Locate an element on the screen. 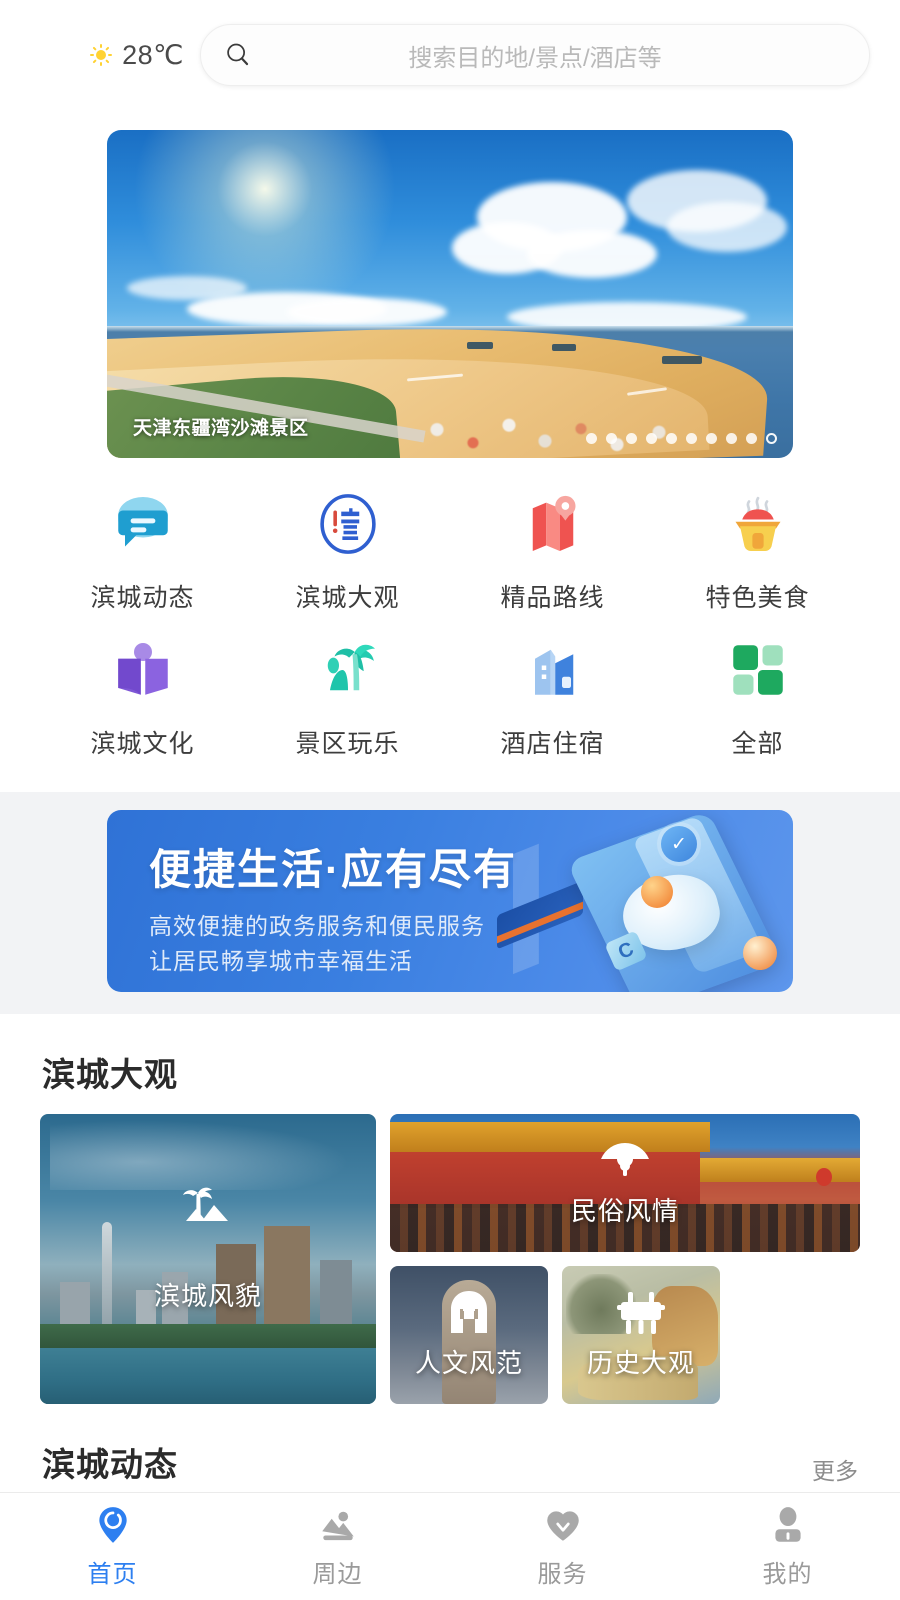 This screenshot has height=1600, width=900. tab-label: 服务 is located at coordinates (562, 1574).